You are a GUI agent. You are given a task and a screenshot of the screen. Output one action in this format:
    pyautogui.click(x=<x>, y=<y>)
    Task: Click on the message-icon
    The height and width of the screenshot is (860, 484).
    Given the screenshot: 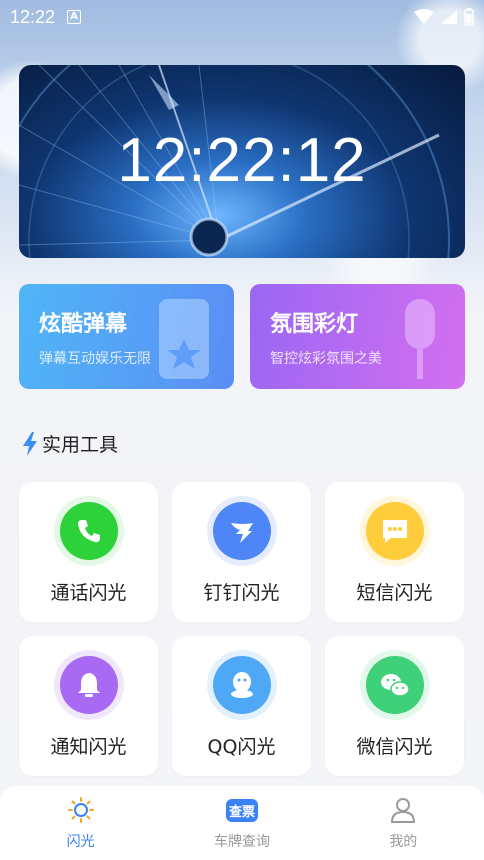 What is the action you would take?
    pyautogui.click(x=395, y=531)
    